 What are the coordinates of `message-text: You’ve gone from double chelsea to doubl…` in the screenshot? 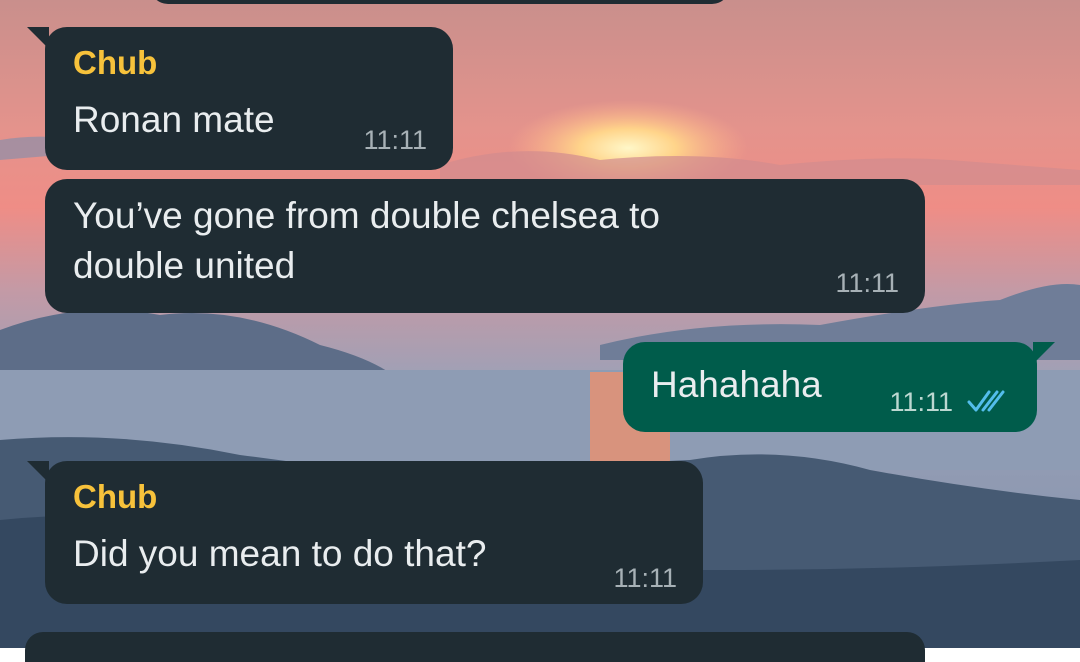 It's located at (366, 240).